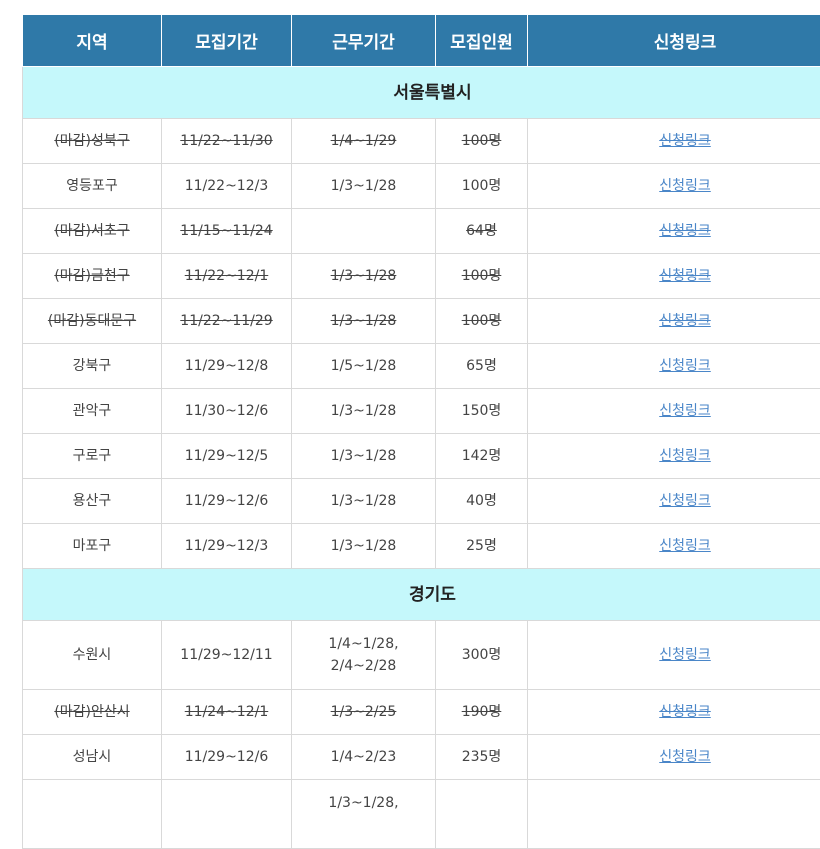  I want to click on header-work-period: 근무기간, so click(364, 41).